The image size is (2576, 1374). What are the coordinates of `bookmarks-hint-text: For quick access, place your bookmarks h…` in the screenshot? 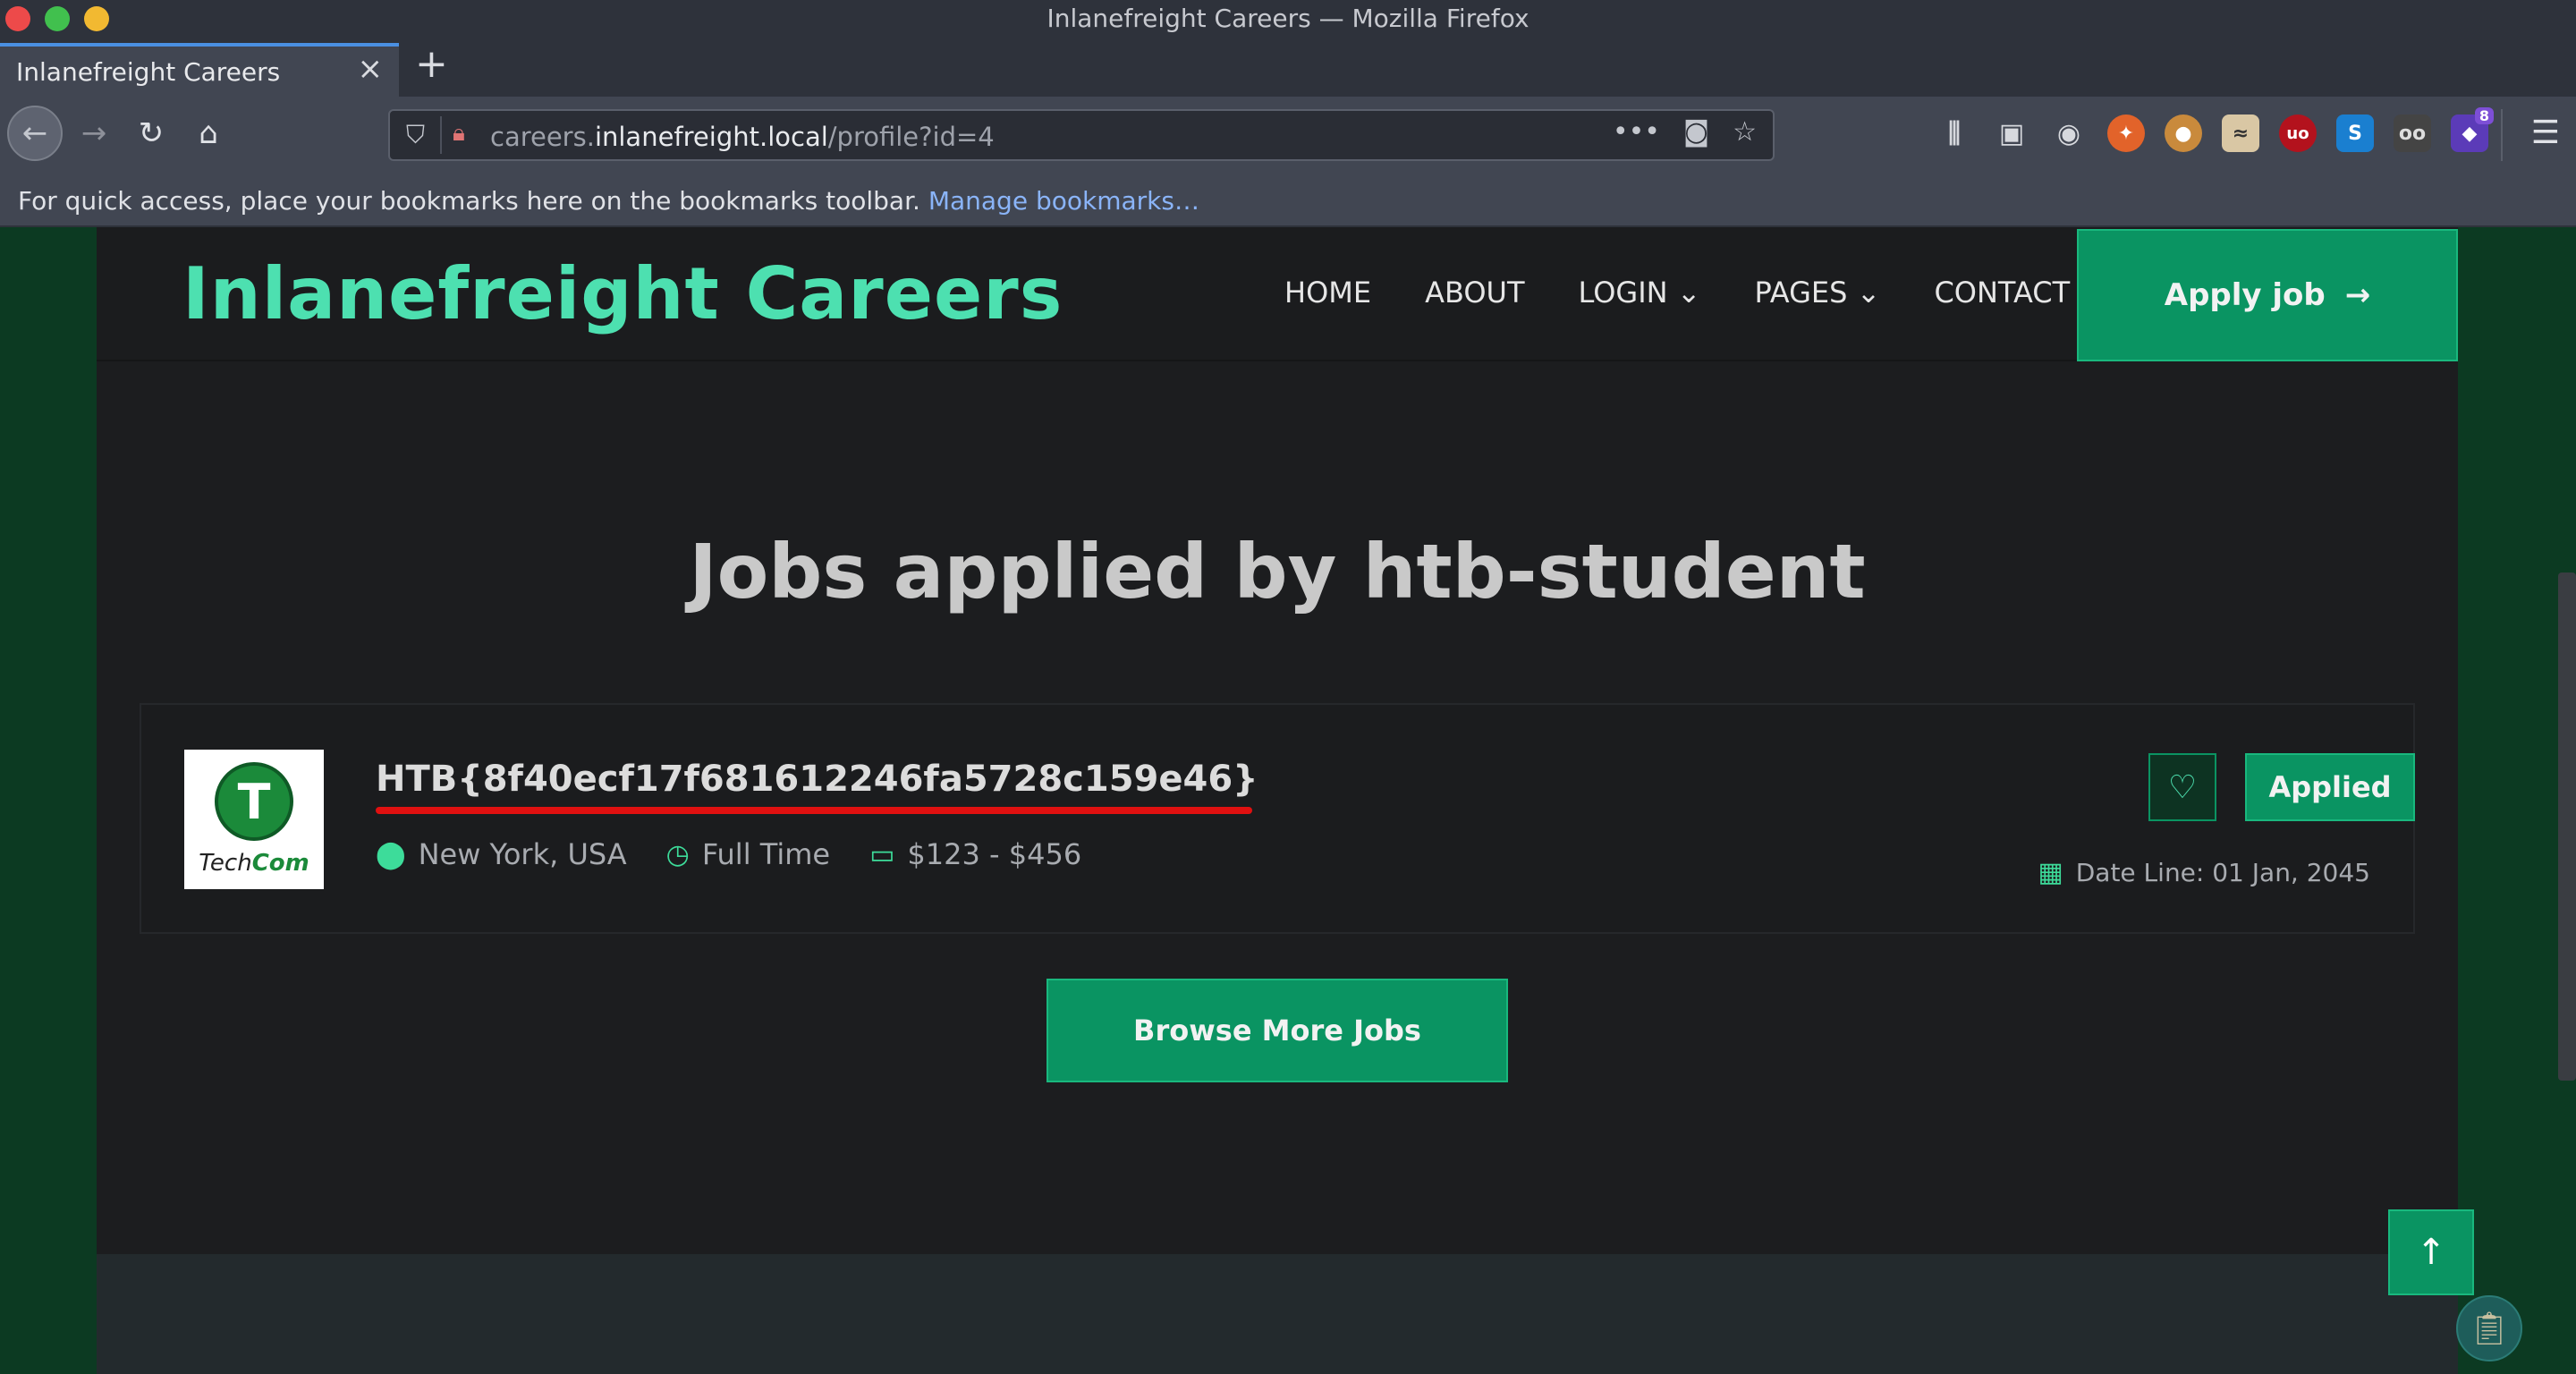 It's located at (469, 201).